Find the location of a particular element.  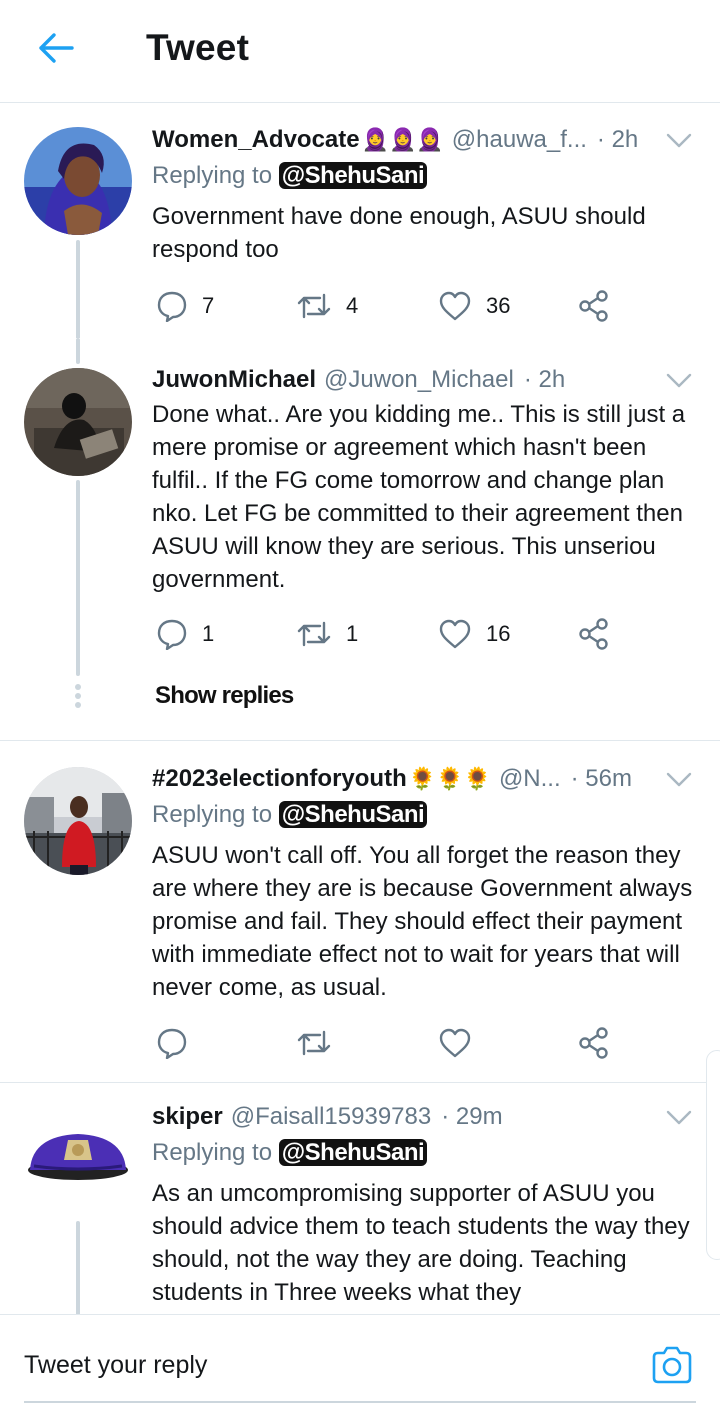

tweet-meta: #2023electionforyouth 🌻🌻🌻 @N... · 56m is located at coordinates (406, 781).